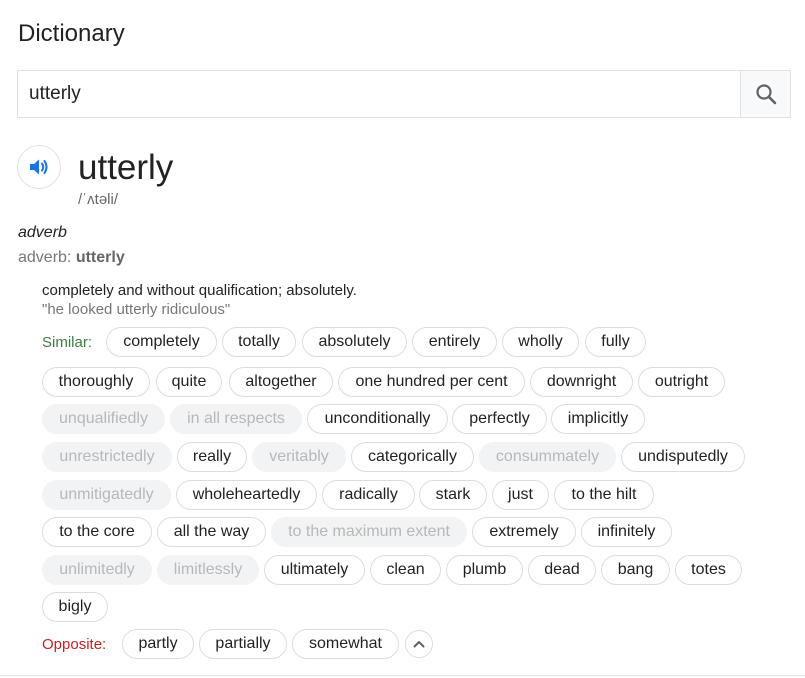 The height and width of the screenshot is (678, 805). What do you see at coordinates (75, 607) in the screenshot?
I see `synonym-chip: bigly` at bounding box center [75, 607].